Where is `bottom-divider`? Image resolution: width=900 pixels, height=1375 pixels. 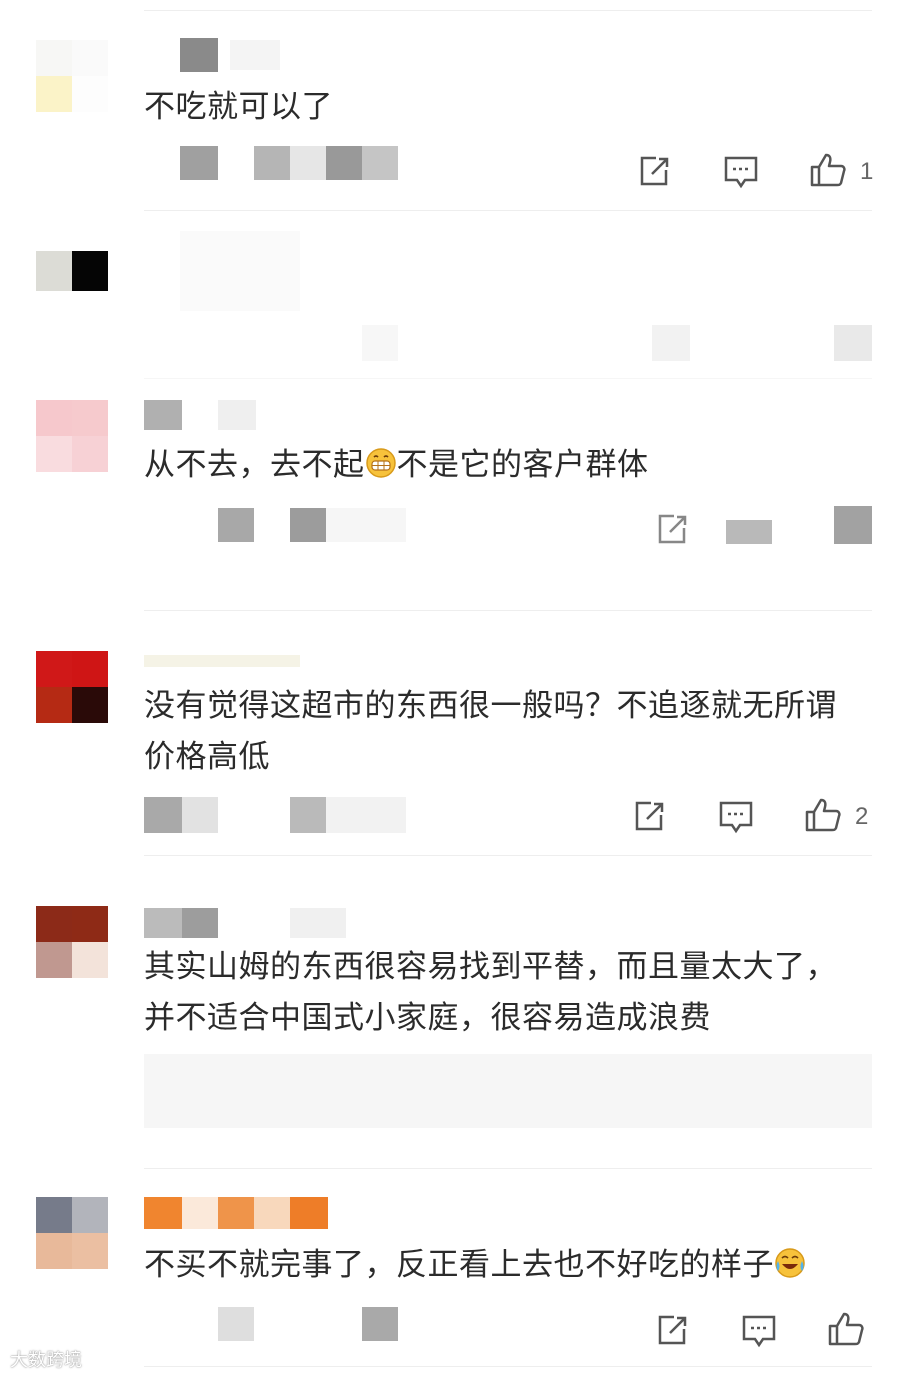 bottom-divider is located at coordinates (508, 1366).